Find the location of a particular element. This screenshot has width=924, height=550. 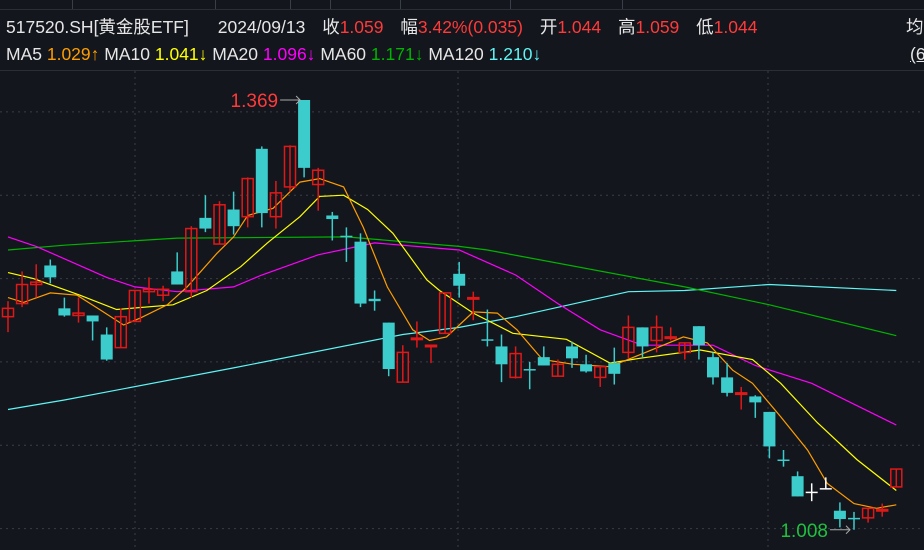

high-price-label: 1.369 is located at coordinates (255, 101).